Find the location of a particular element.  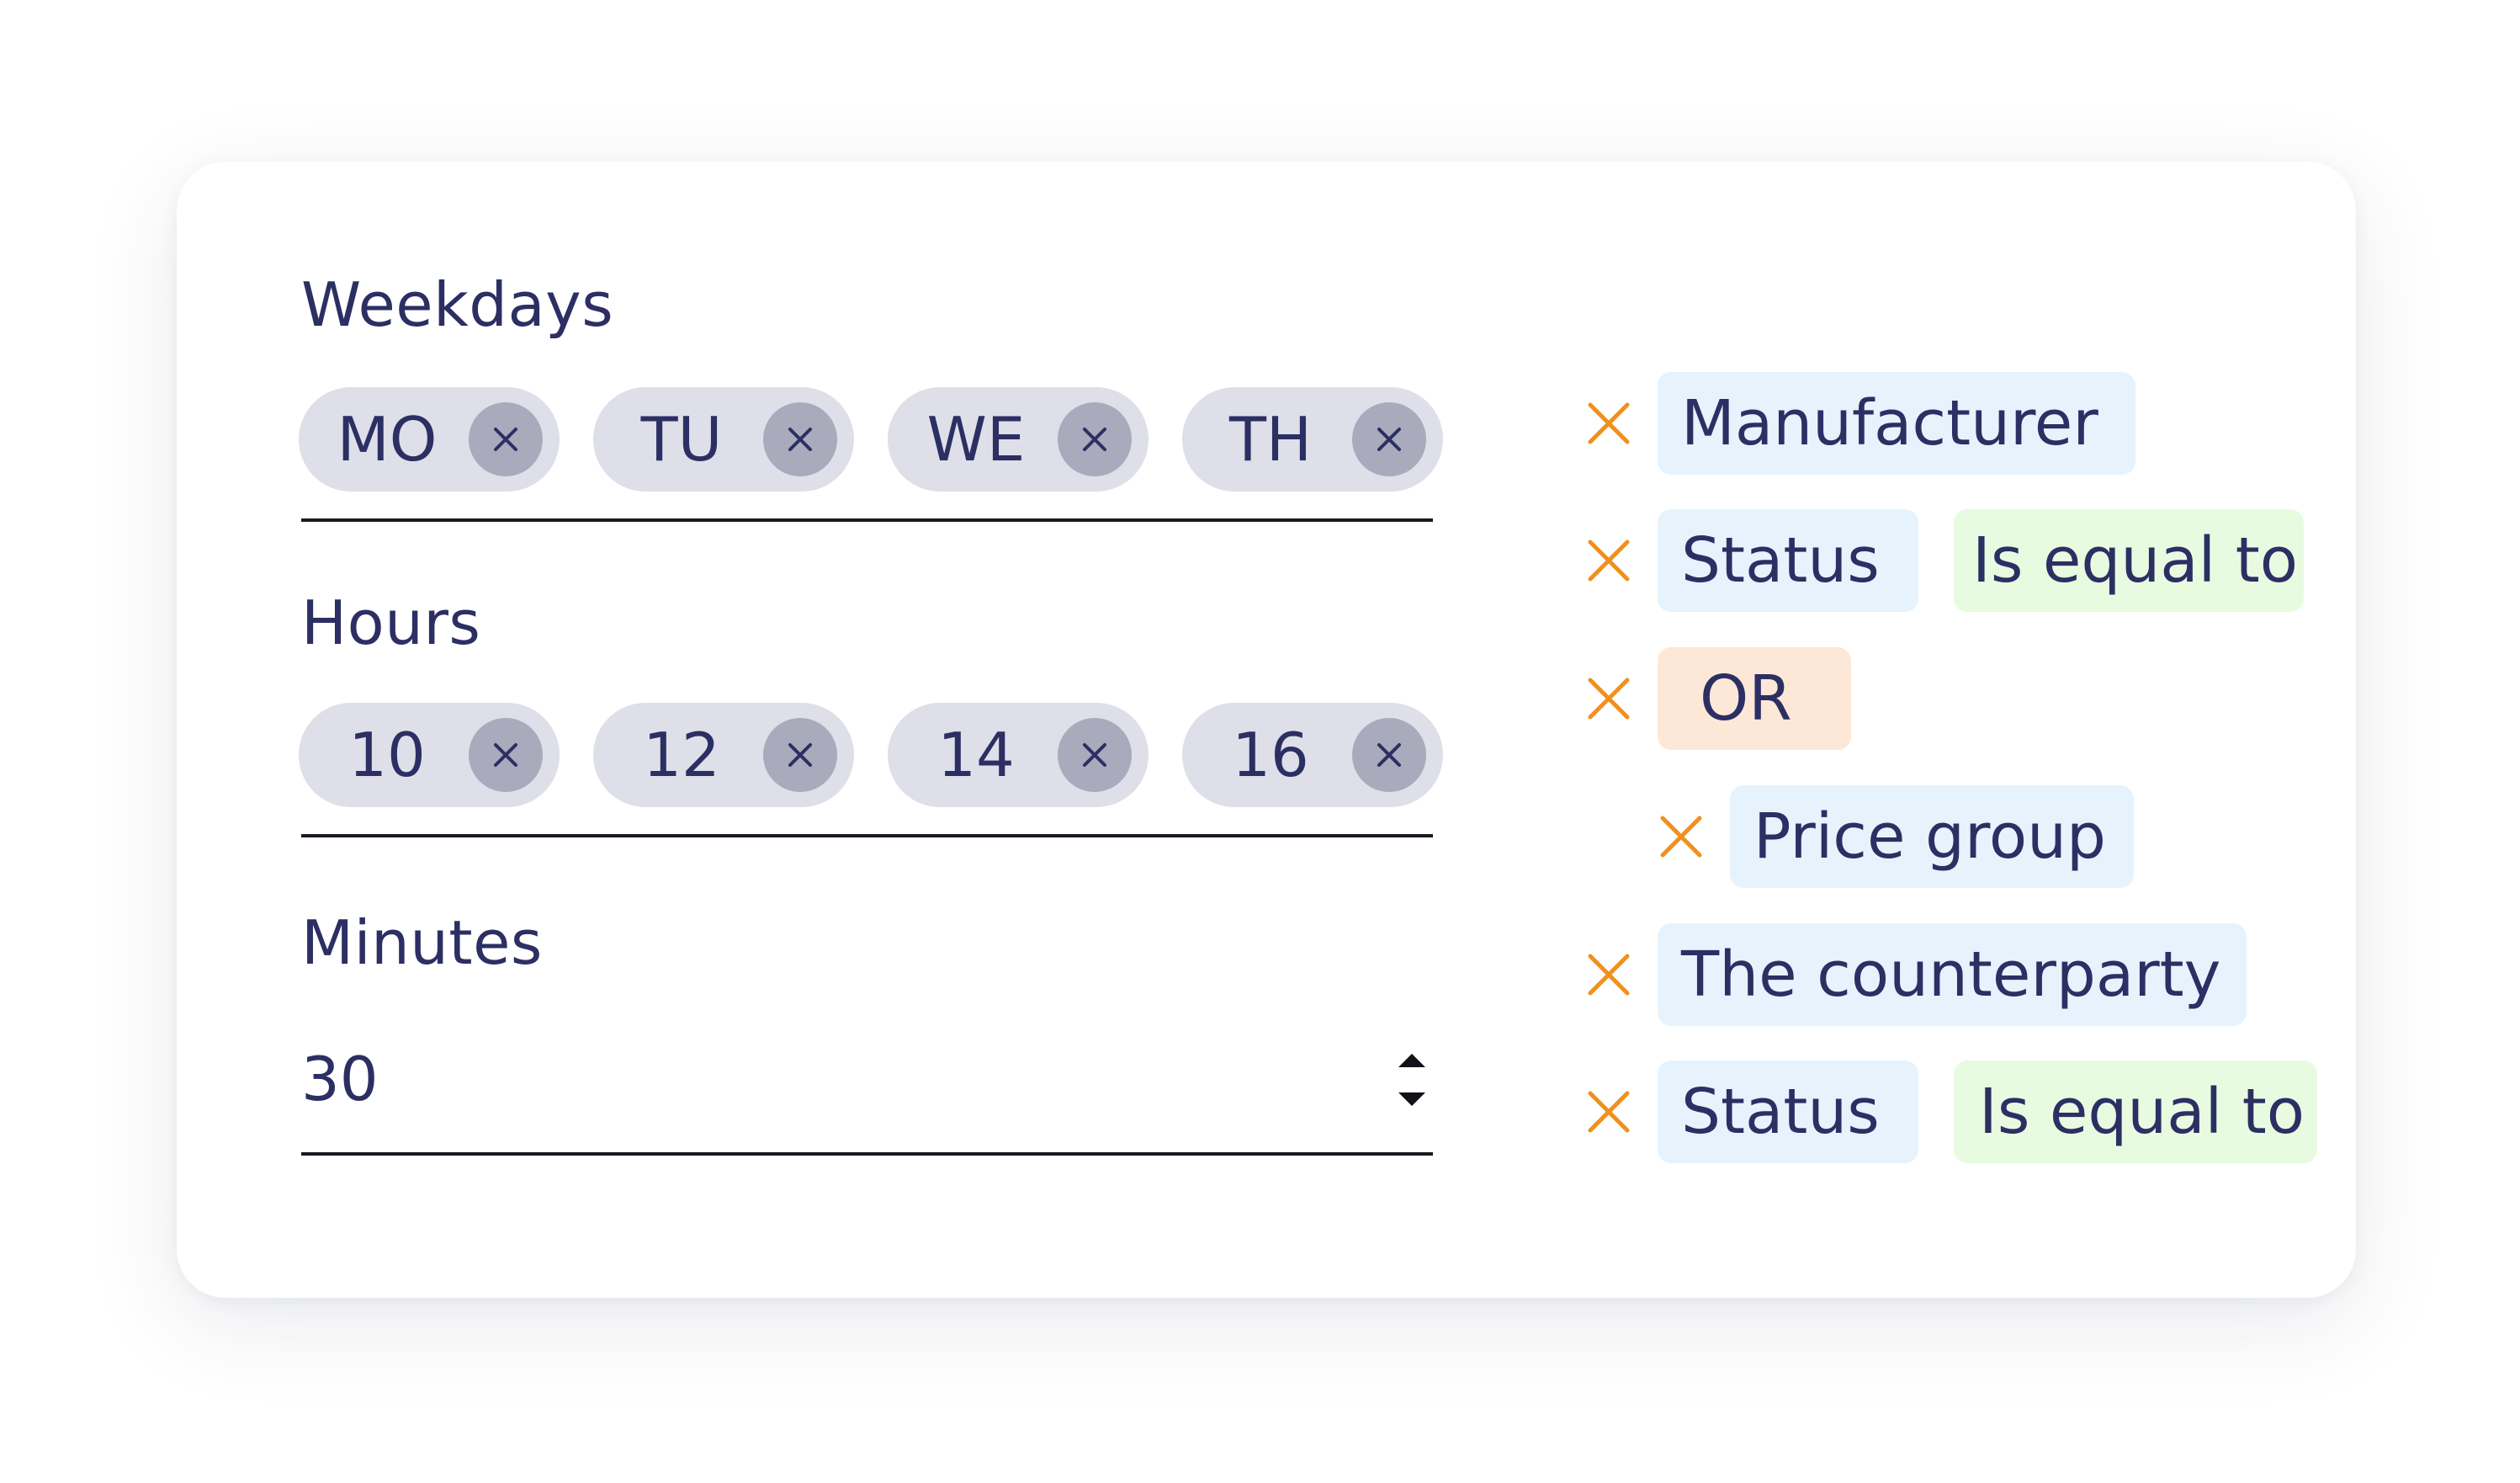

chip-label: 14 is located at coordinates (976, 755).